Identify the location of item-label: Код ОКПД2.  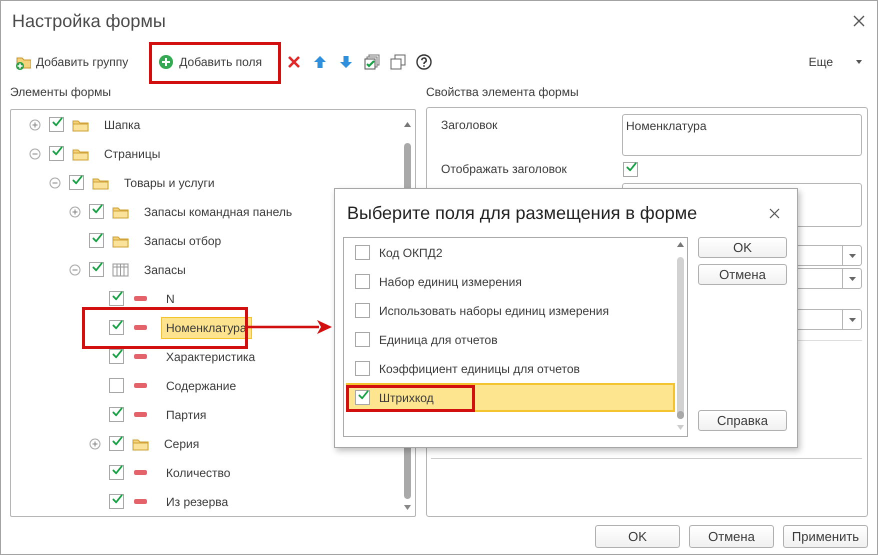
(410, 253).